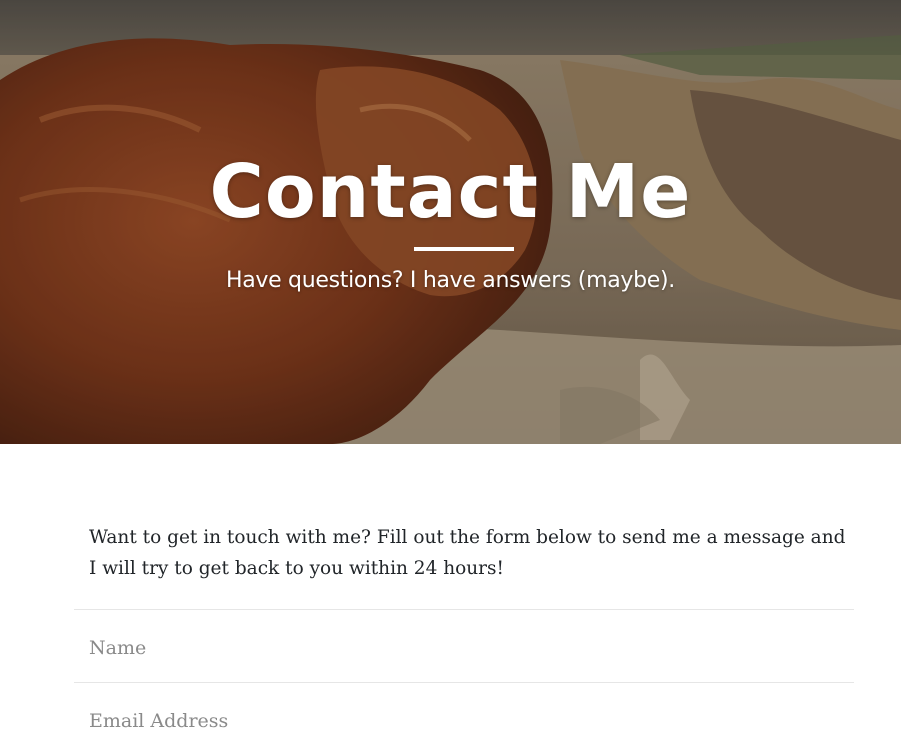  What do you see at coordinates (459, 721) in the screenshot?
I see `email-input` at bounding box center [459, 721].